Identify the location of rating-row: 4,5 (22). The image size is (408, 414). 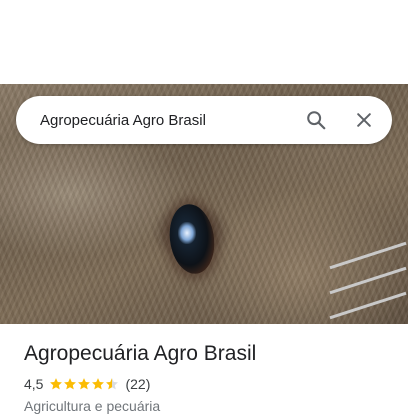
(87, 384).